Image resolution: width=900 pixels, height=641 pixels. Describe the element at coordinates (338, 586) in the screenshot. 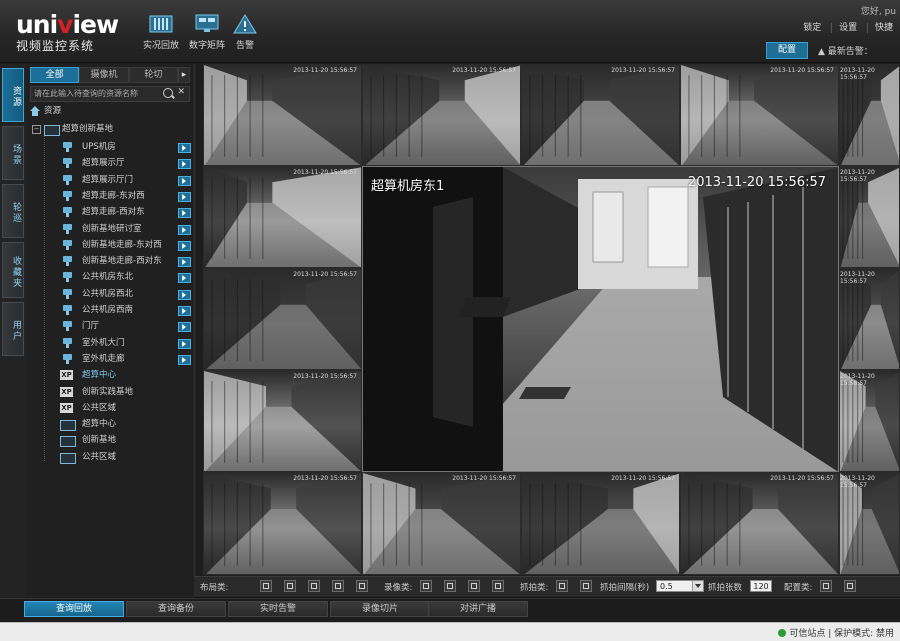

I see `layout-16-icon` at that location.